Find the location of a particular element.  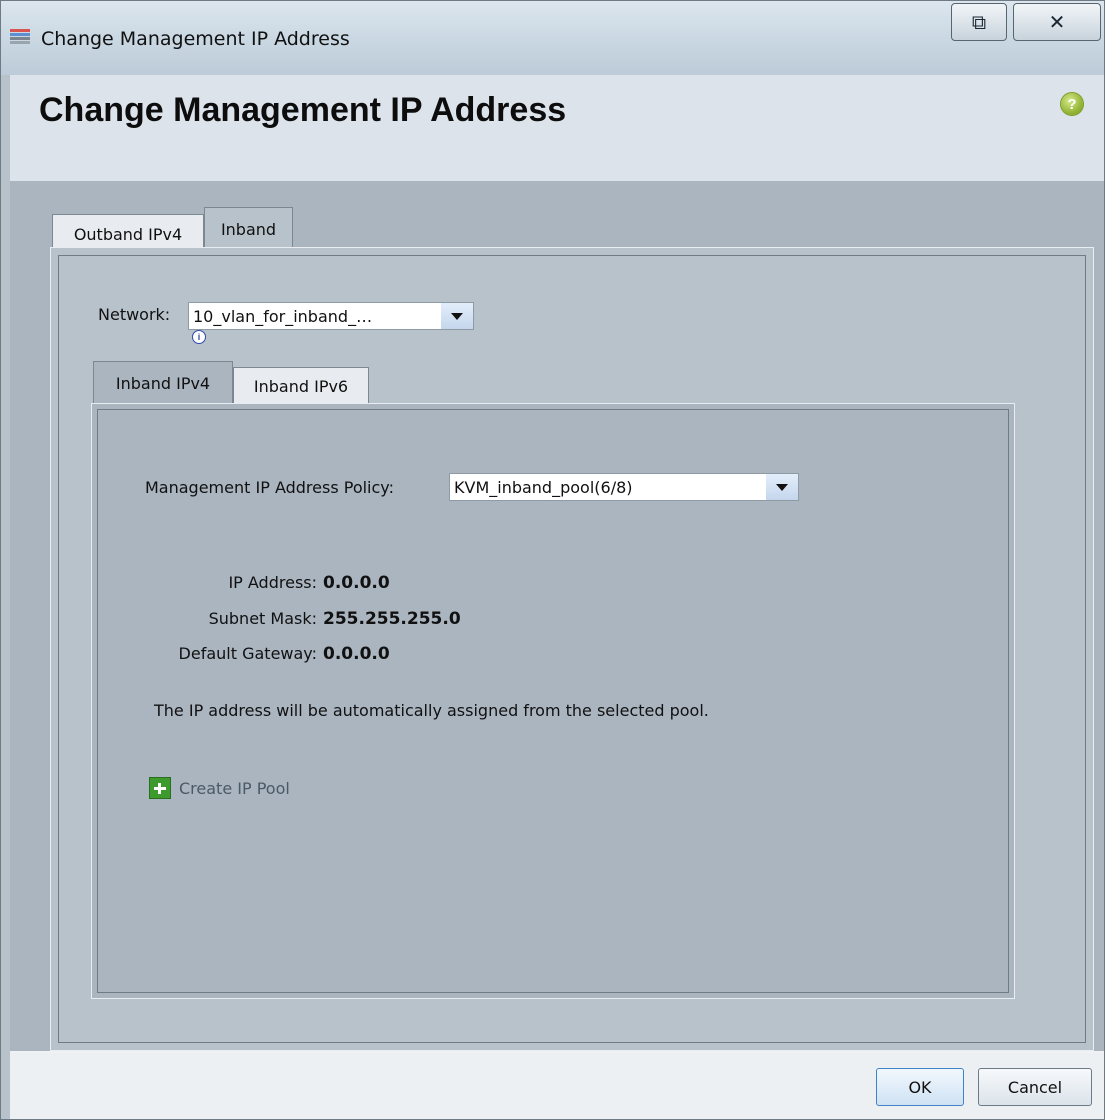

help-icon: ? is located at coordinates (1072, 104).